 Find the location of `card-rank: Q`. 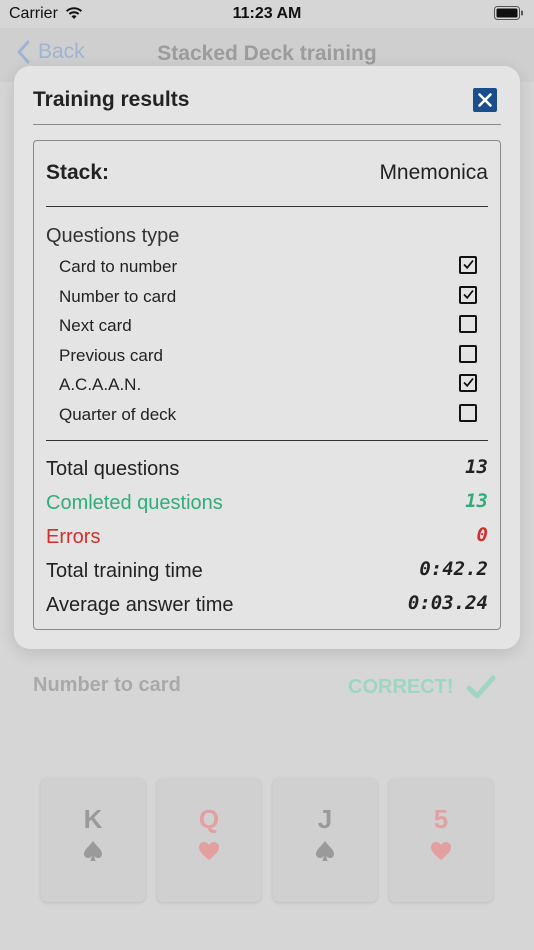

card-rank: Q is located at coordinates (209, 819).